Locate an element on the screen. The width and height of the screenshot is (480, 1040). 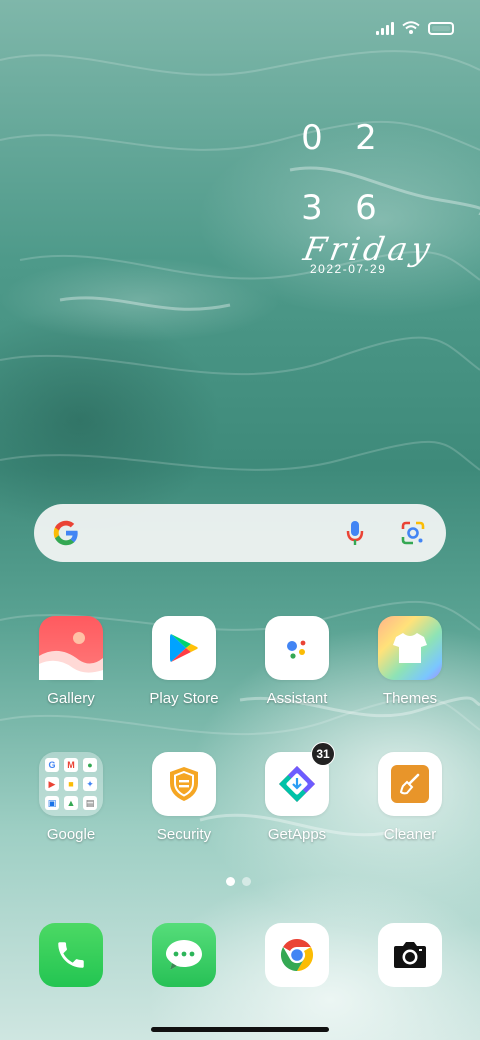
folder-google: G M ● ▶ ■ ✦ ▣ ▲ ▤ Google is located at coordinates (71, 797).